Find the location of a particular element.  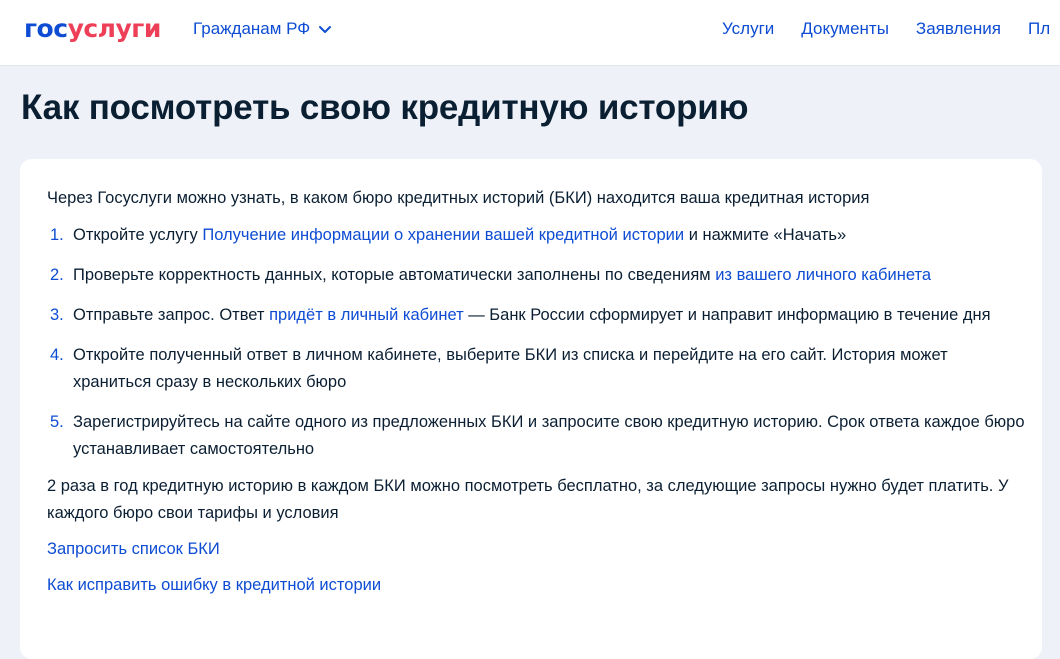

page-title: Как посмотреть свою кредитную историю is located at coordinates (385, 107).